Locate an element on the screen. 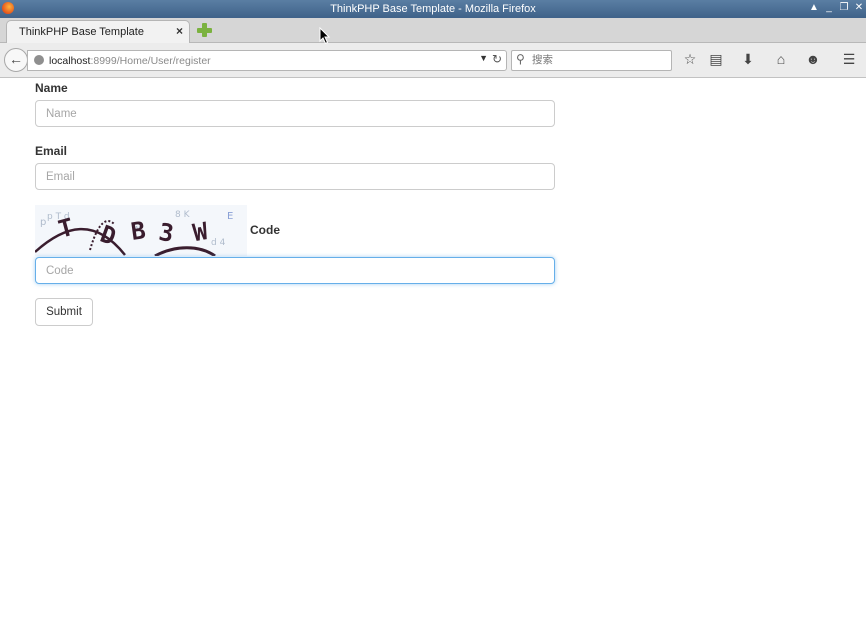 Image resolution: width=866 pixels, height=626 pixels. code-field is located at coordinates (295, 270).